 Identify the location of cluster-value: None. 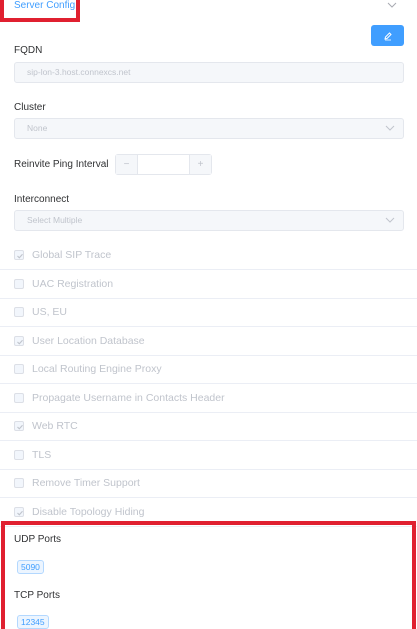
(37, 128).